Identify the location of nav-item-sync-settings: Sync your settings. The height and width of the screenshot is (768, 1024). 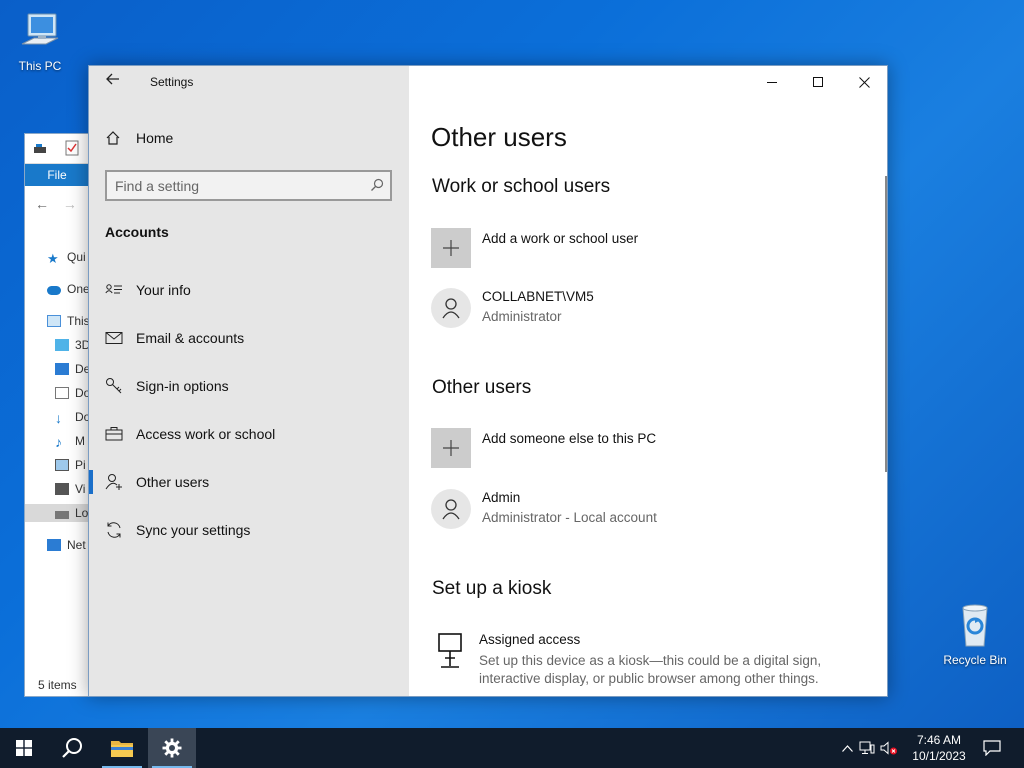
(249, 530).